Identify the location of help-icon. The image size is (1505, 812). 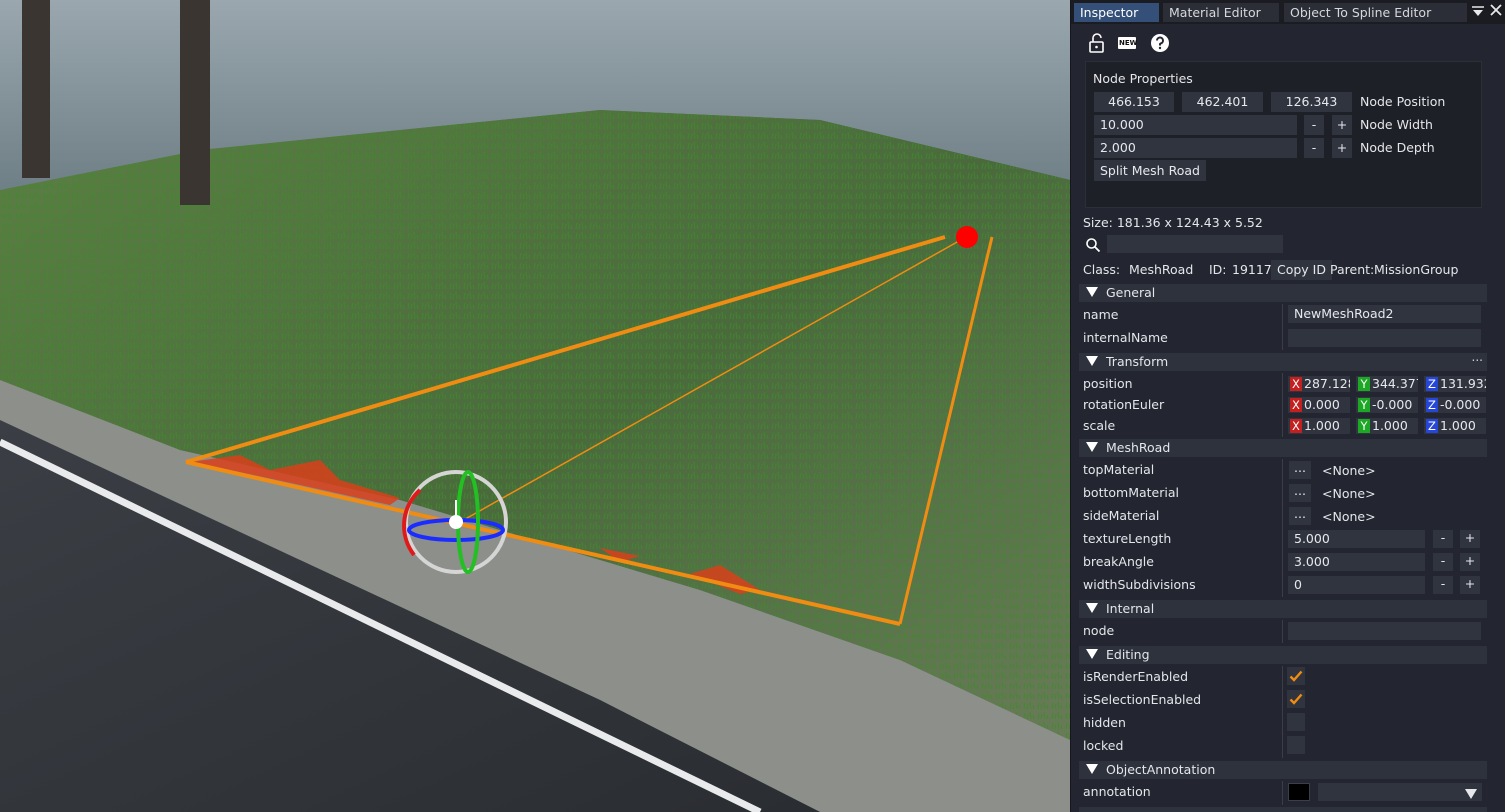
(1160, 43).